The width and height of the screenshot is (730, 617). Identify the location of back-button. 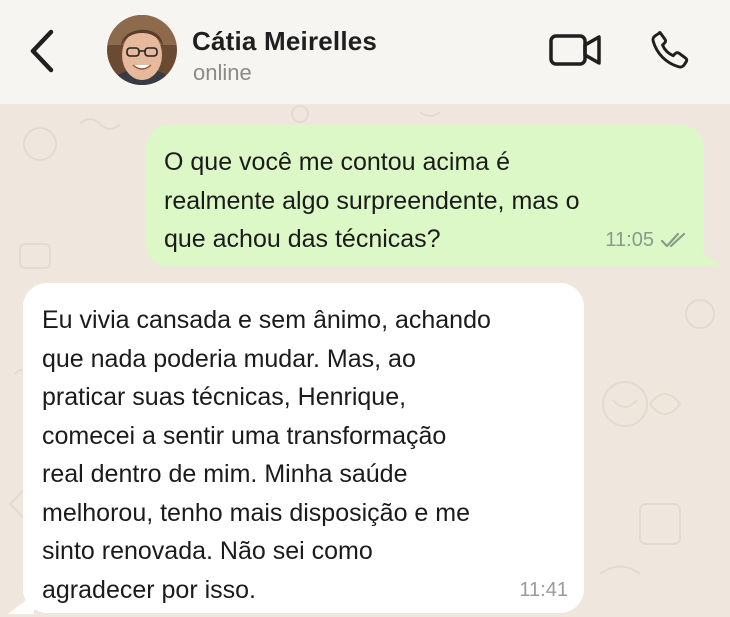
(42, 51).